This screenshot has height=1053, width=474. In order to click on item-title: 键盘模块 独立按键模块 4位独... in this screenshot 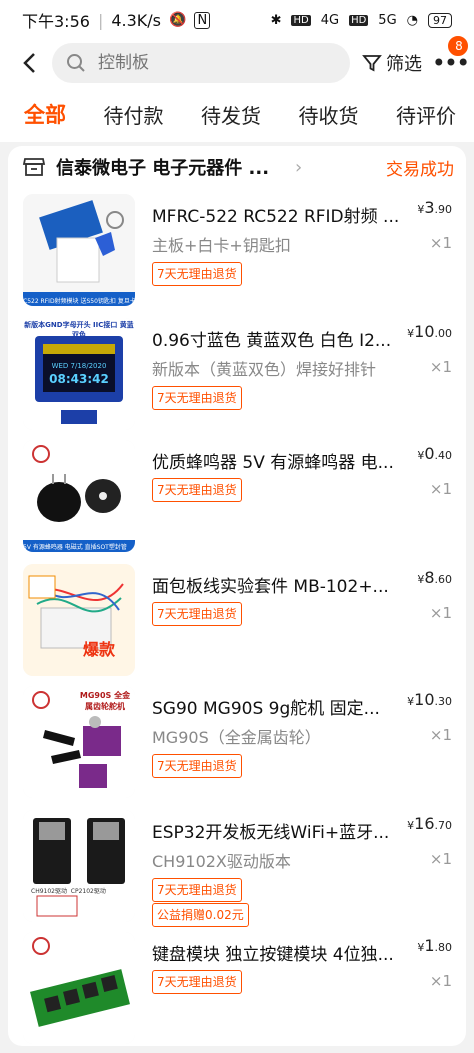, I will do `click(283, 952)`.